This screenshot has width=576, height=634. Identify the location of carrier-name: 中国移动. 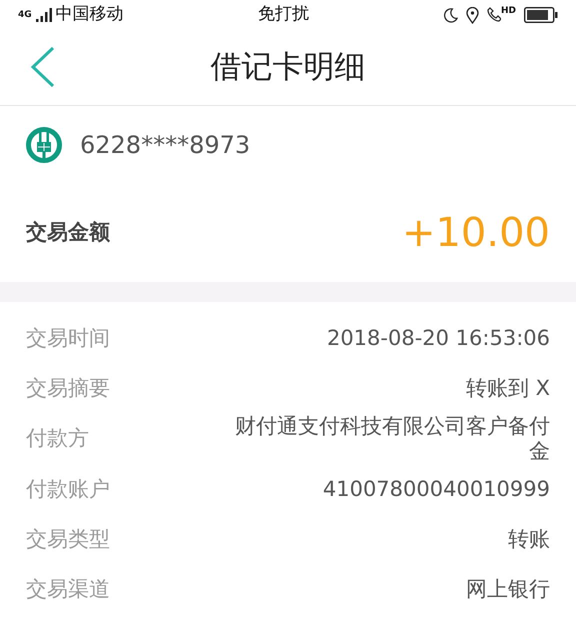
(90, 14).